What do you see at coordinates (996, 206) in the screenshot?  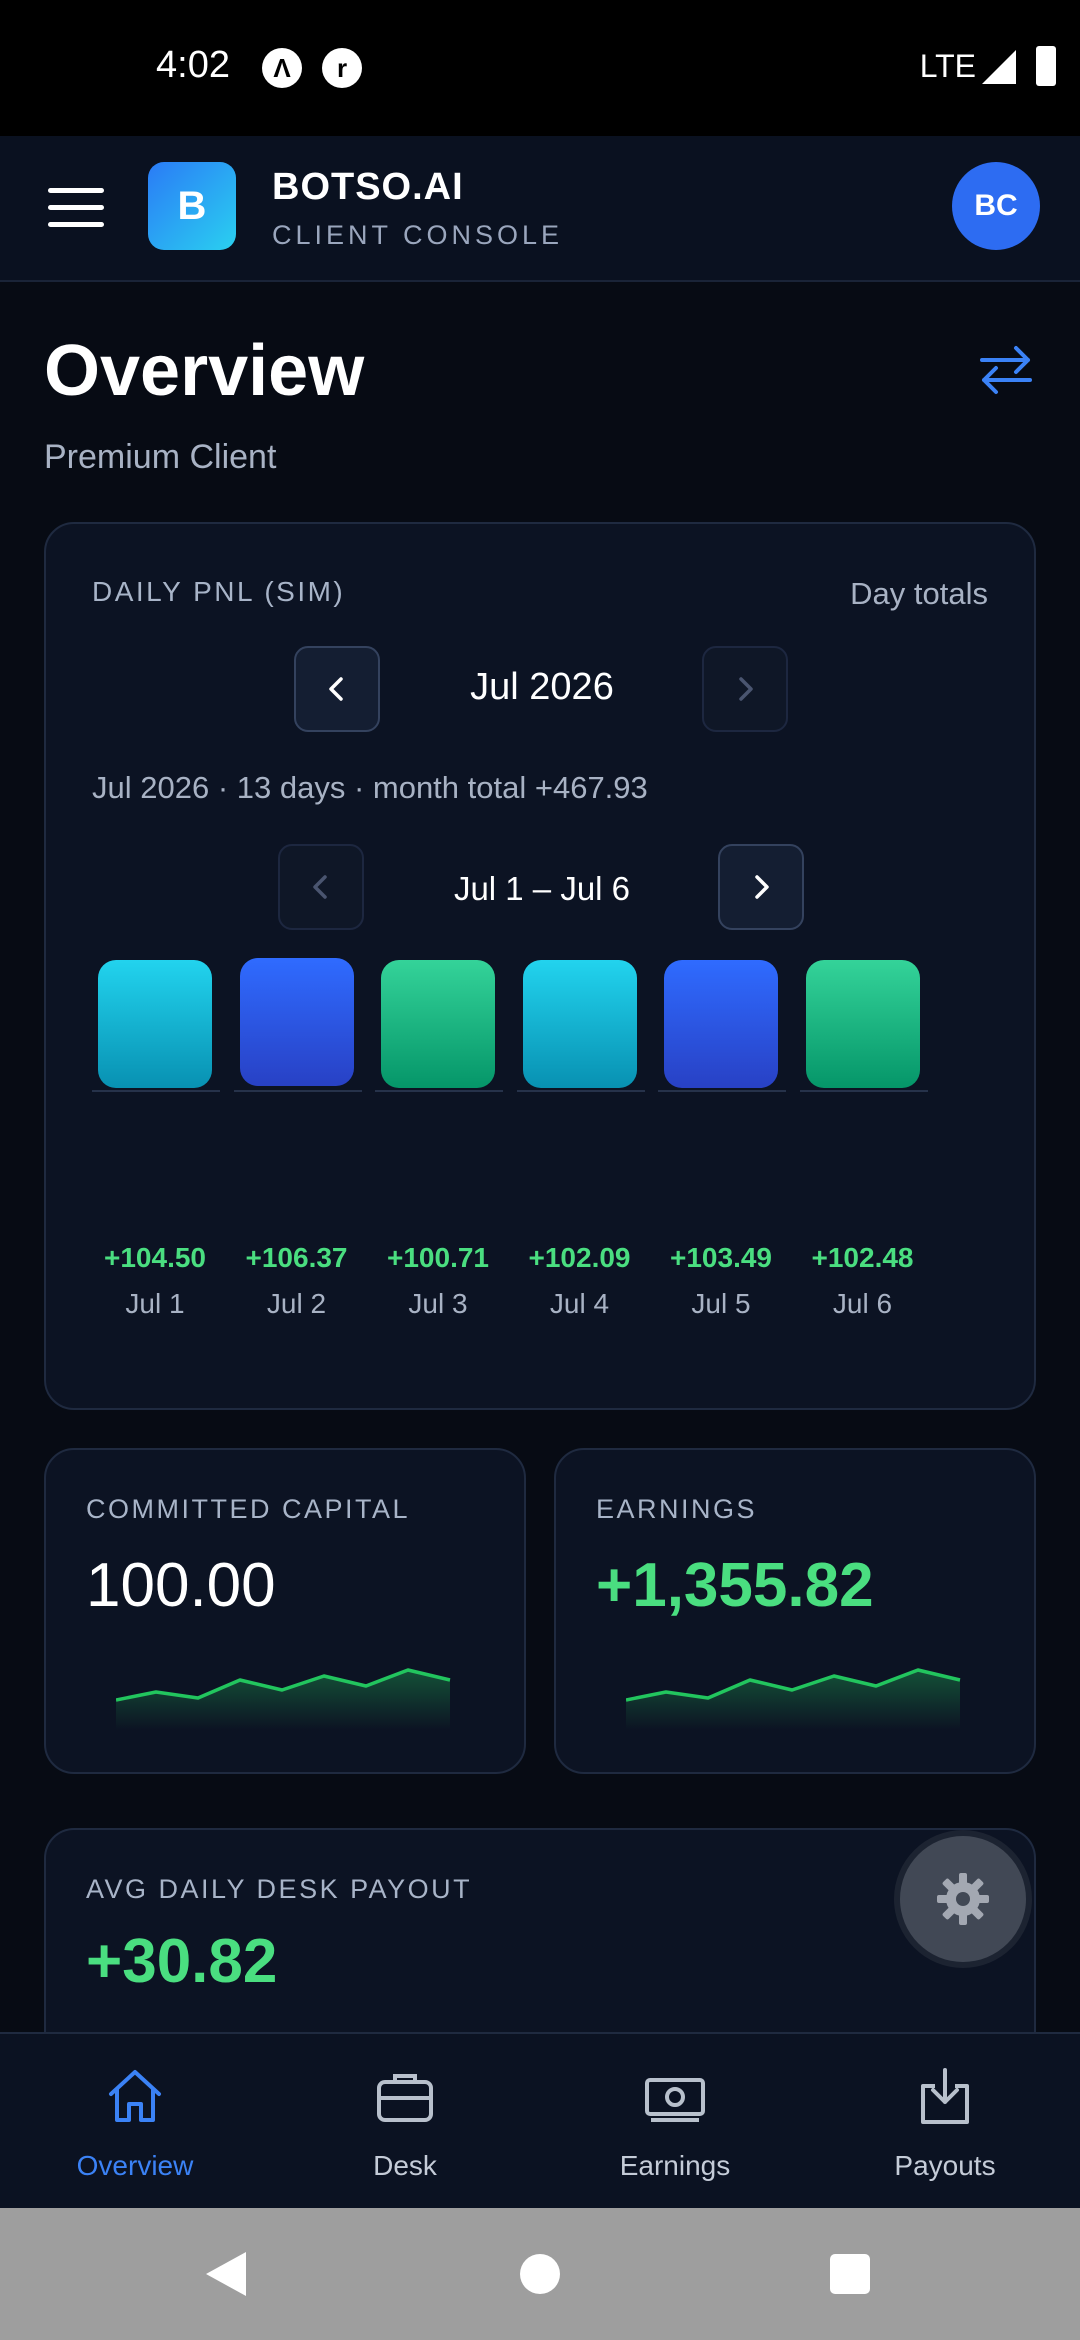 I see `avatar: BC` at bounding box center [996, 206].